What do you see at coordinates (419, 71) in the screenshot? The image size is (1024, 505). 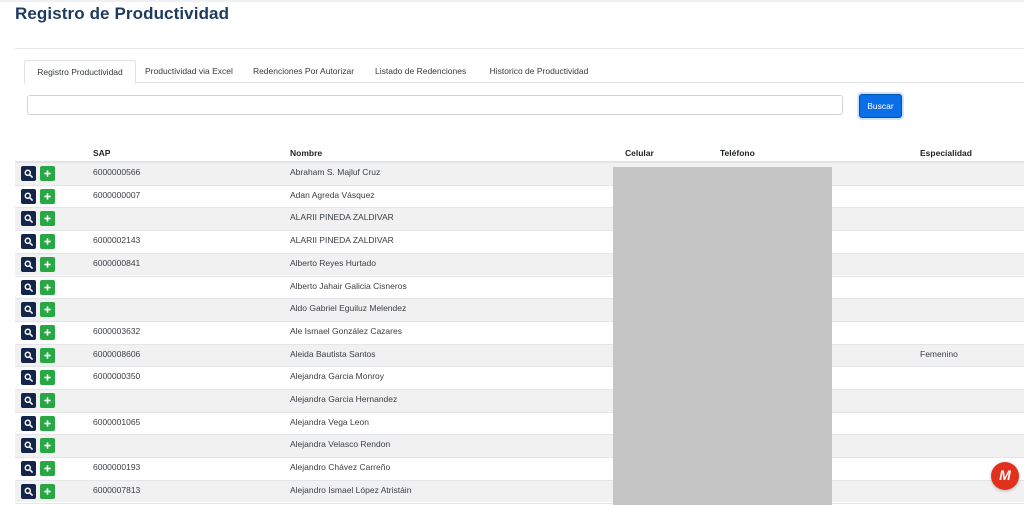 I see `tab-listado-de-redenciones: Listado de Redenciones` at bounding box center [419, 71].